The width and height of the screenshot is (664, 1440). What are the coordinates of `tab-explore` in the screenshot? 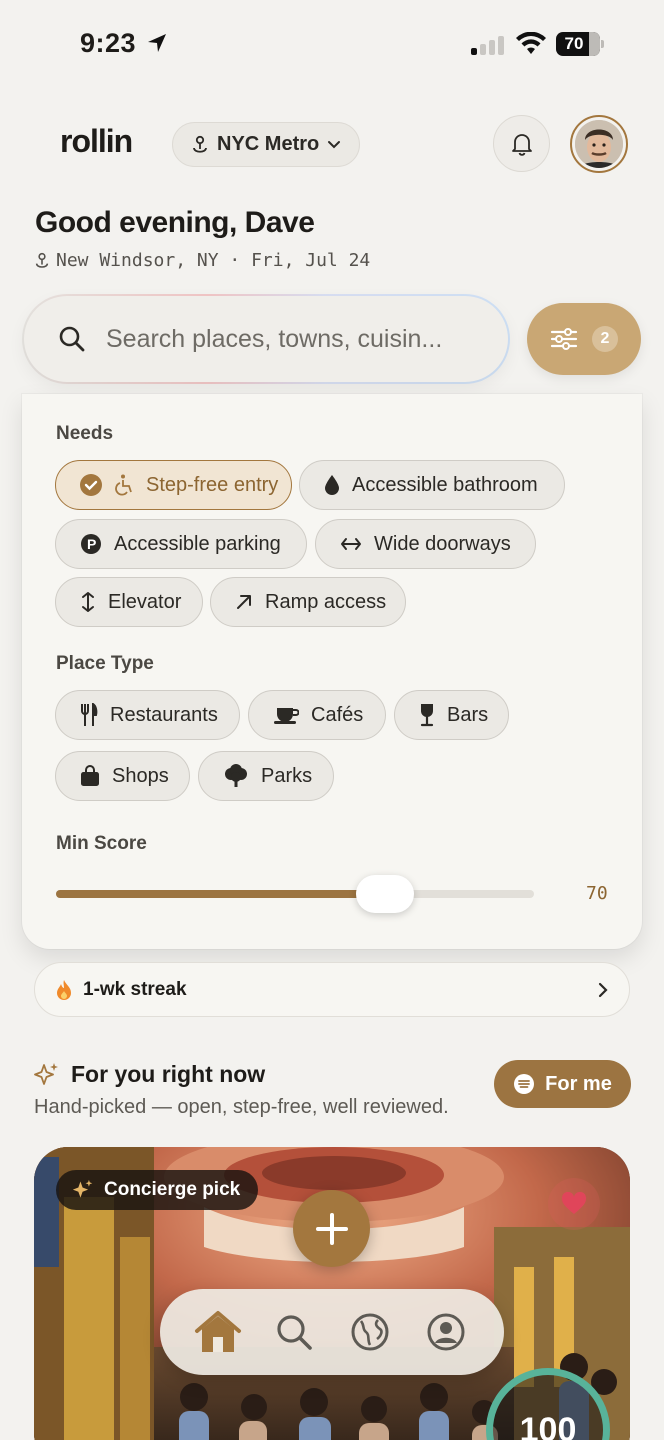 It's located at (370, 1332).